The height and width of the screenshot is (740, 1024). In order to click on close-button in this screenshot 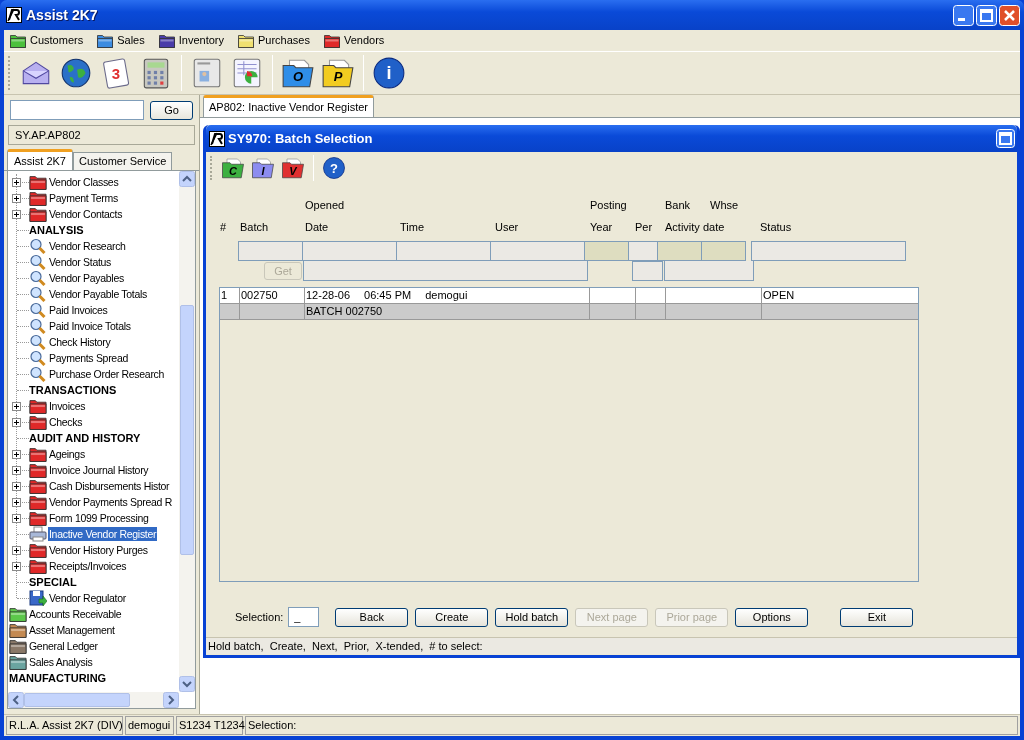, I will do `click(1009, 15)`.